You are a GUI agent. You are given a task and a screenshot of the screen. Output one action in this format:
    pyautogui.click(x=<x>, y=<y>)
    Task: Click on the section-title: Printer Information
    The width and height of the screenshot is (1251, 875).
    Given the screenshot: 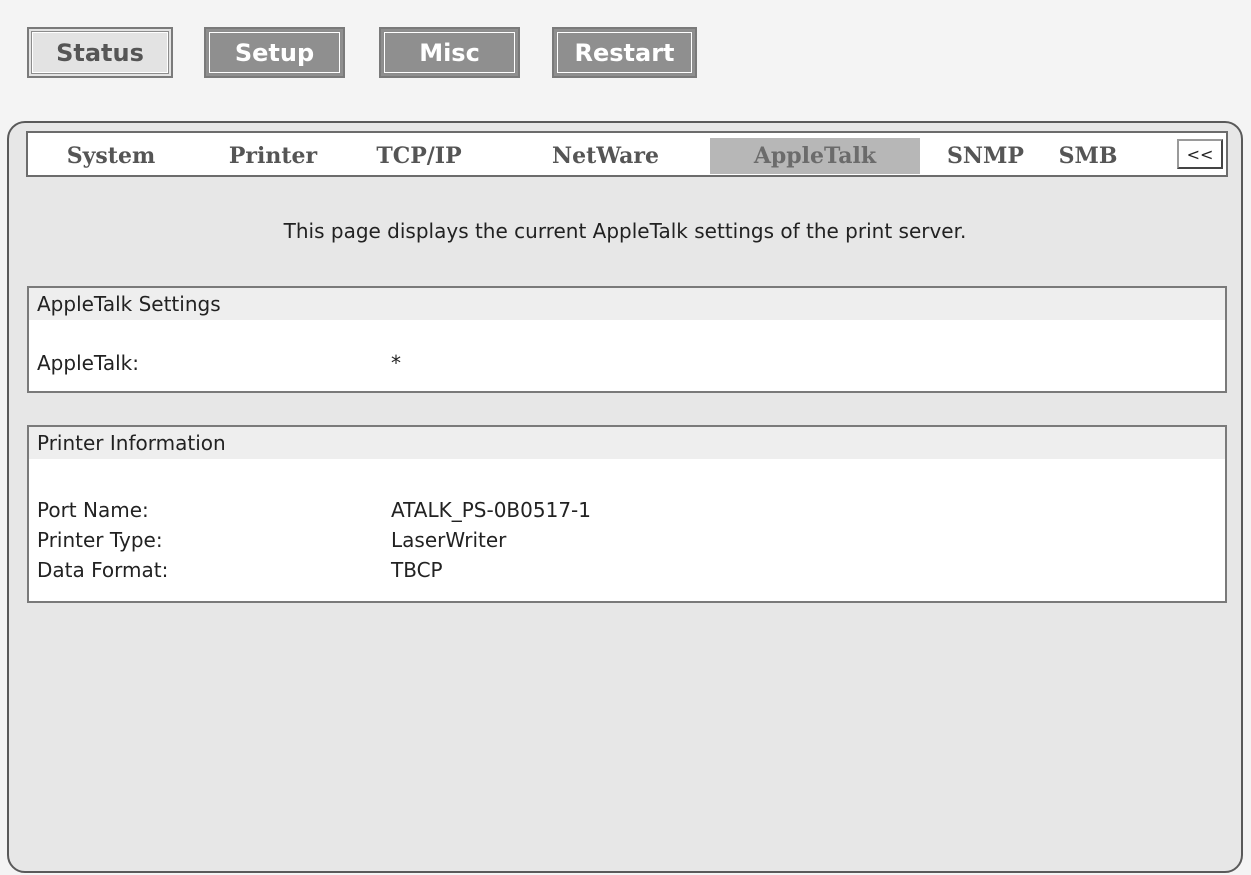 What is the action you would take?
    pyautogui.click(x=627, y=443)
    